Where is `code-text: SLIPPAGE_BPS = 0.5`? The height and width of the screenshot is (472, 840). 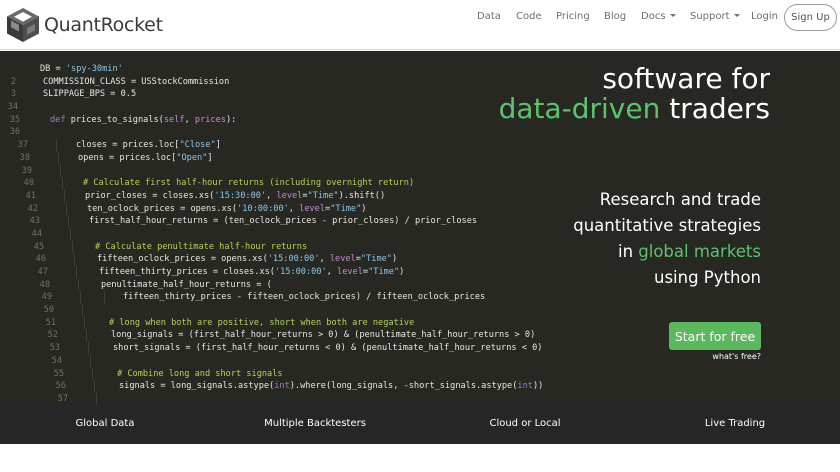
code-text: SLIPPAGE_BPS = 0.5 is located at coordinates (89, 94).